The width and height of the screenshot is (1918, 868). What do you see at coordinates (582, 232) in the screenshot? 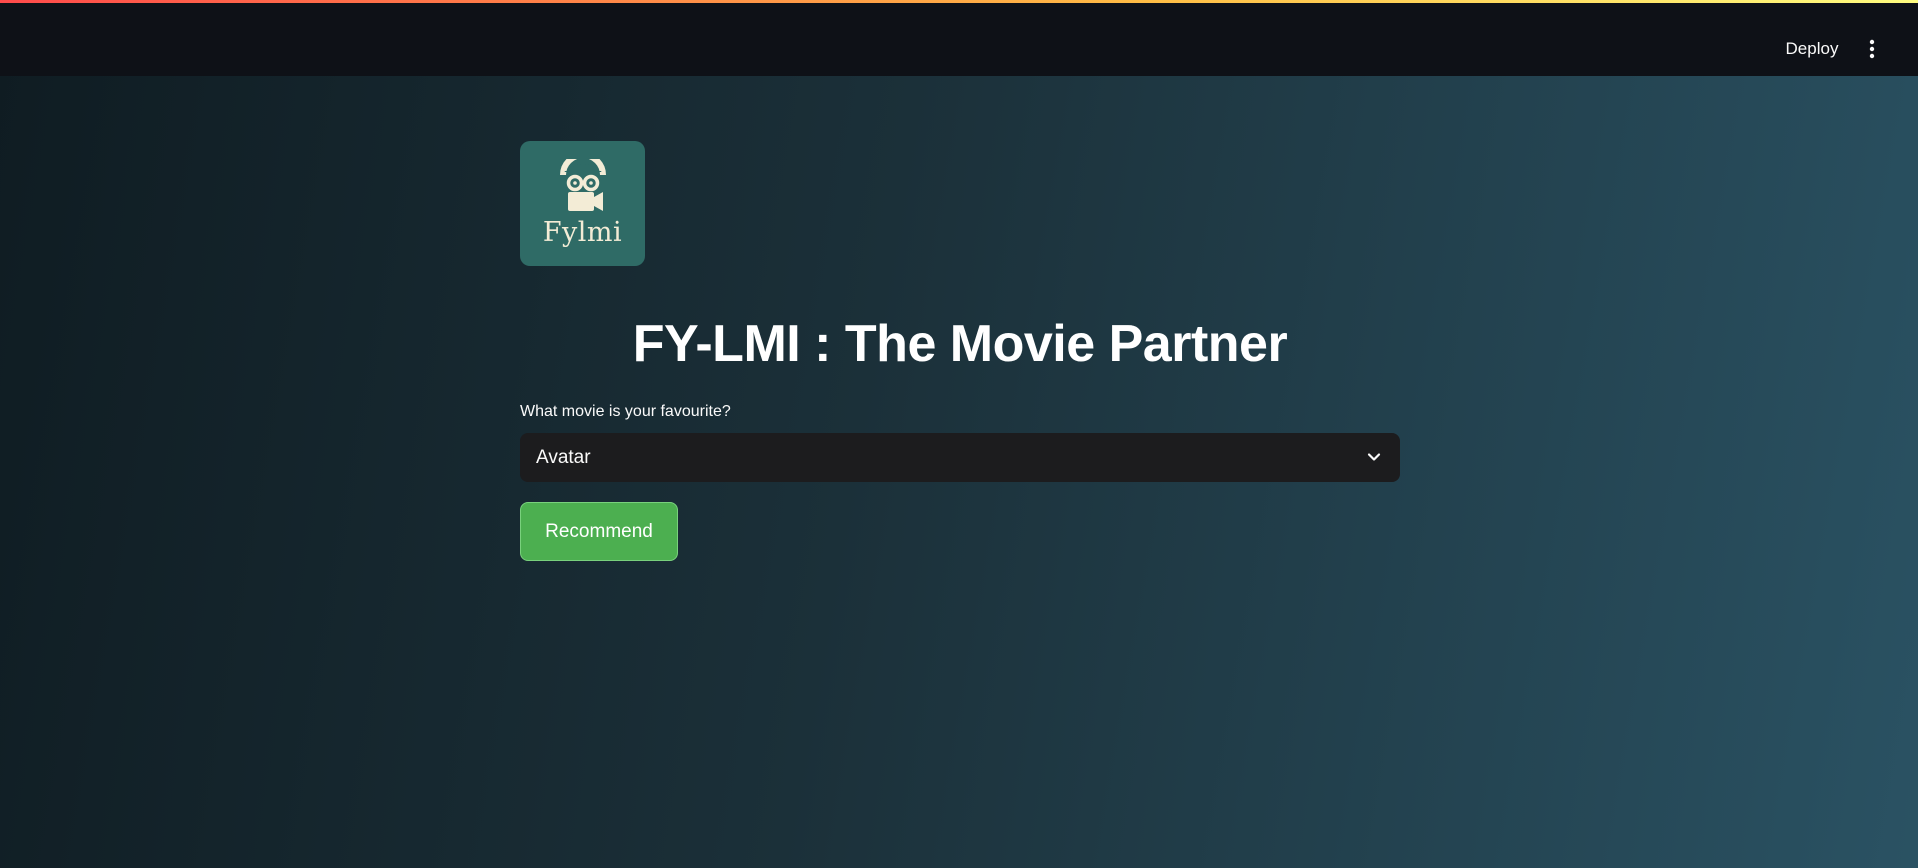
I see `logo-text: Fylmi` at bounding box center [582, 232].